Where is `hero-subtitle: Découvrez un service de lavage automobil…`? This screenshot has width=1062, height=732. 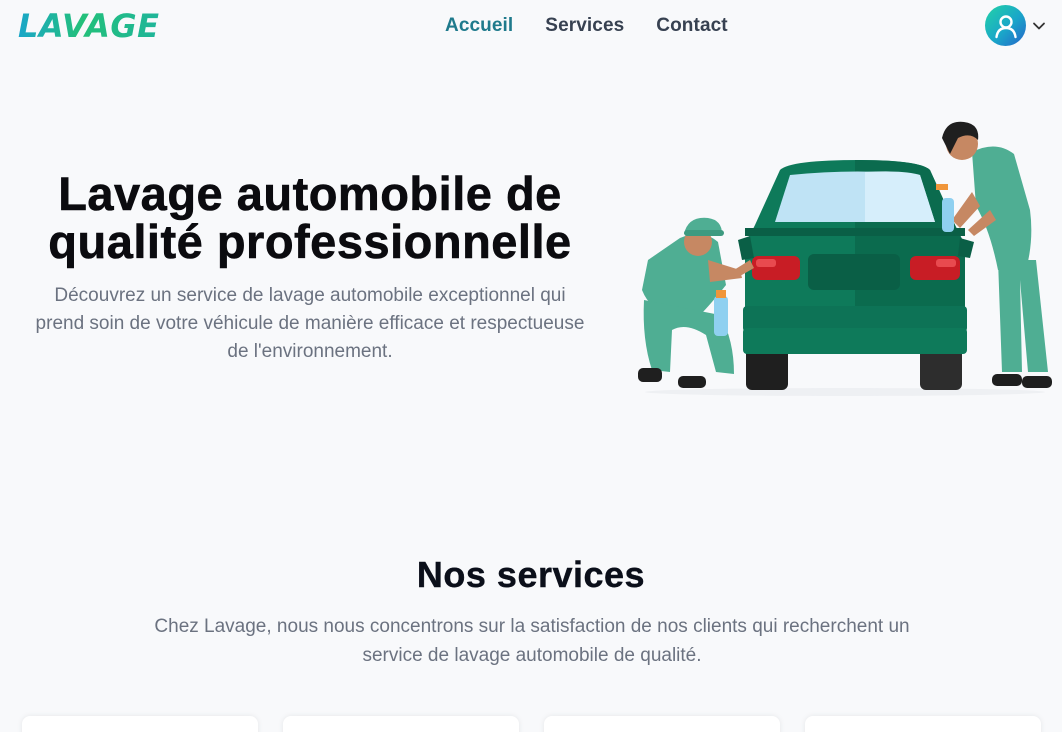
hero-subtitle: Découvrez un service de lavage automobil… is located at coordinates (310, 323).